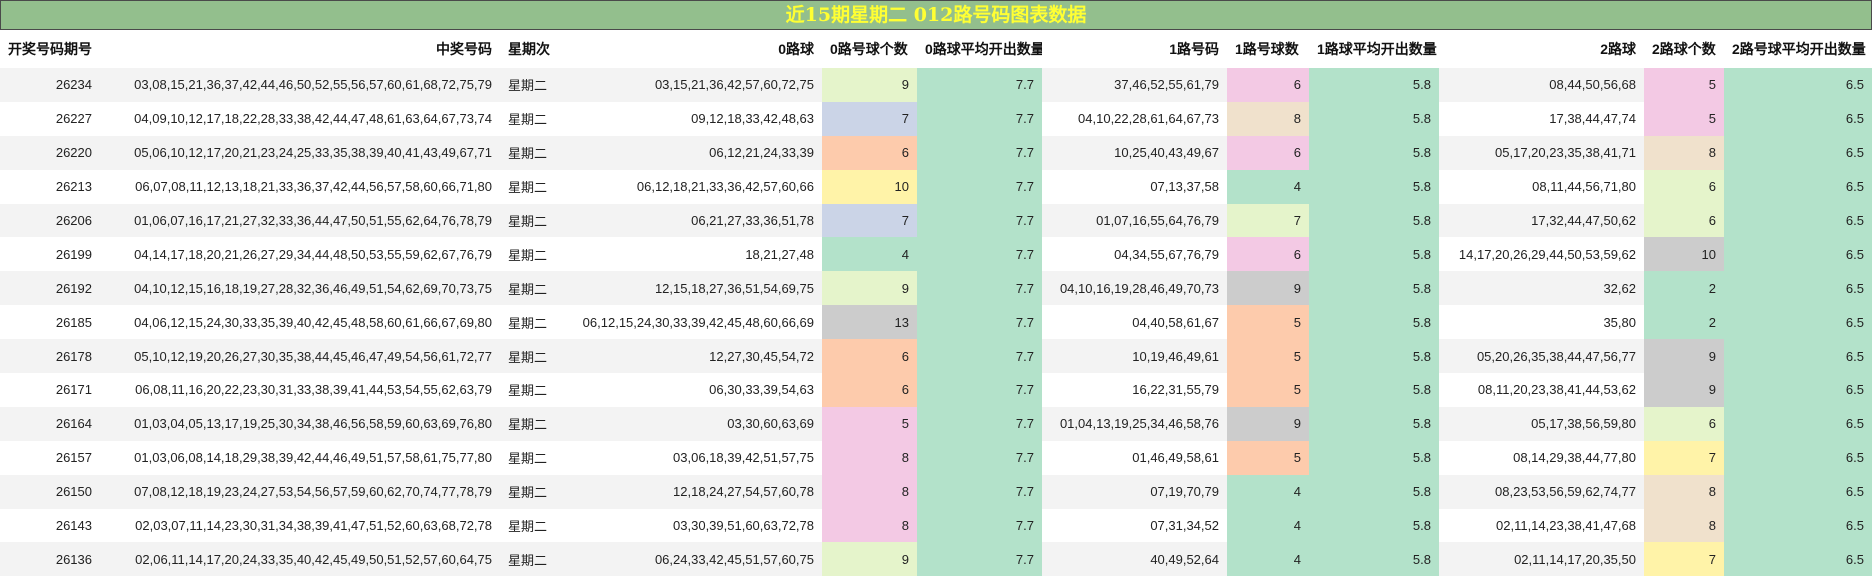 The width and height of the screenshot is (1872, 576). I want to click on header-route0-avg: 0路球平均开出数量, so click(979, 49).